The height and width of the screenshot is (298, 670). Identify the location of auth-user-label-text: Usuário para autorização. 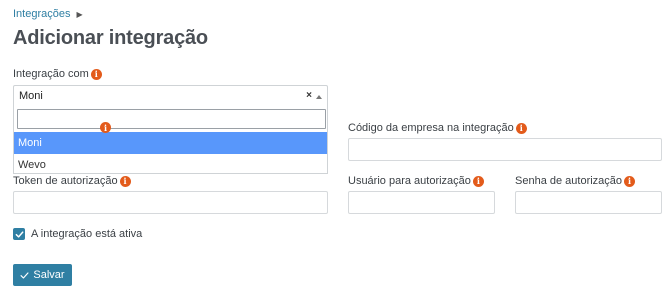
(409, 181).